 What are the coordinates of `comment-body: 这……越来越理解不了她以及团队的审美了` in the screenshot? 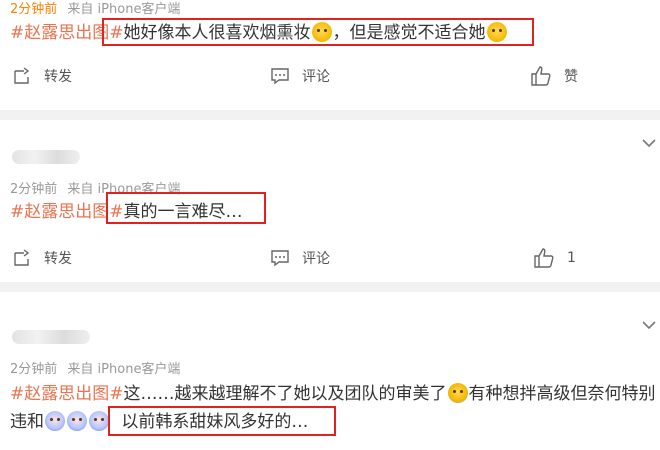 It's located at (285, 394).